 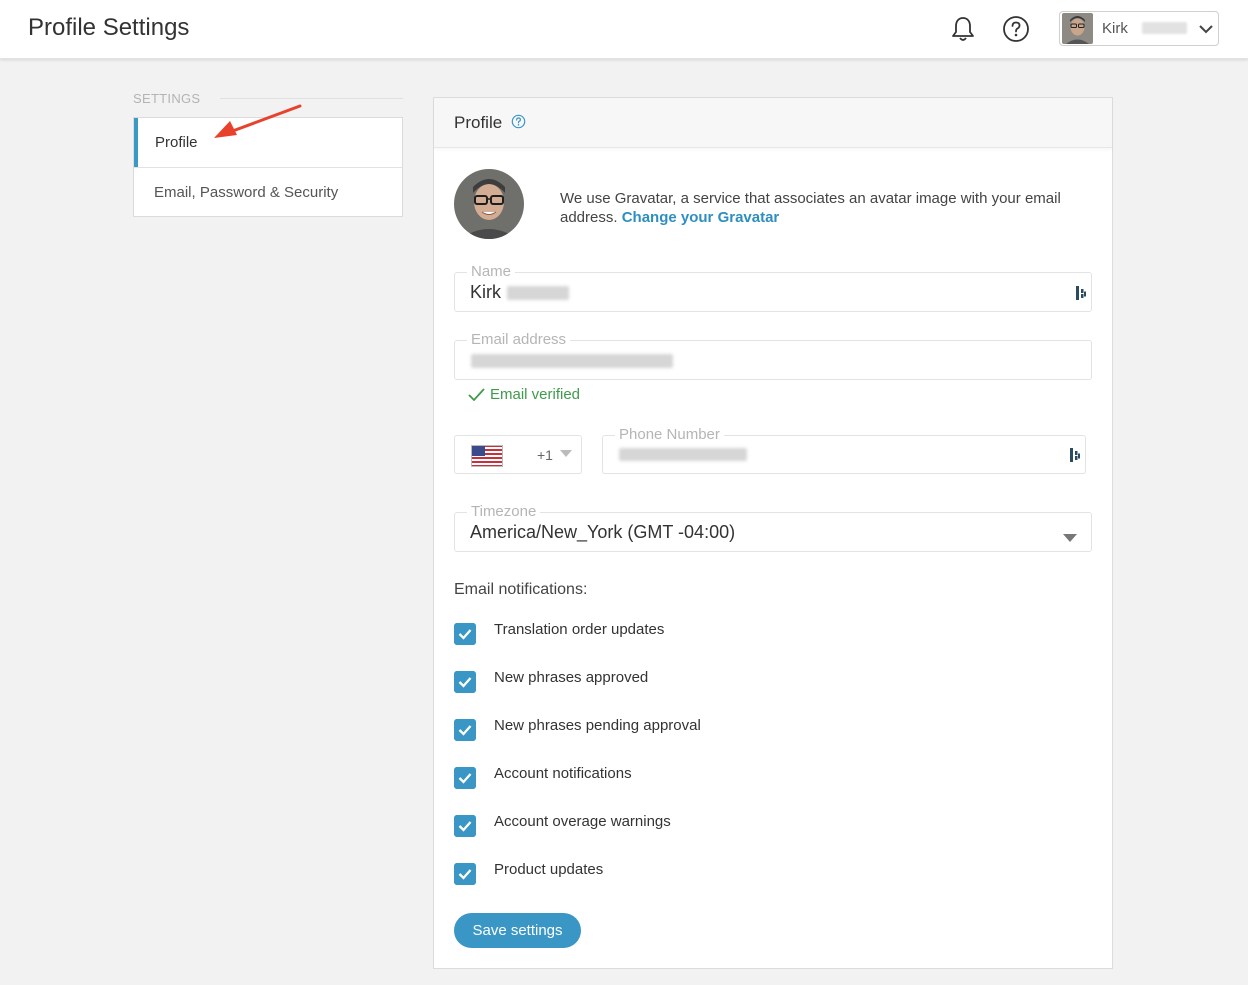 I want to click on notification-label: Product updates, so click(x=549, y=869).